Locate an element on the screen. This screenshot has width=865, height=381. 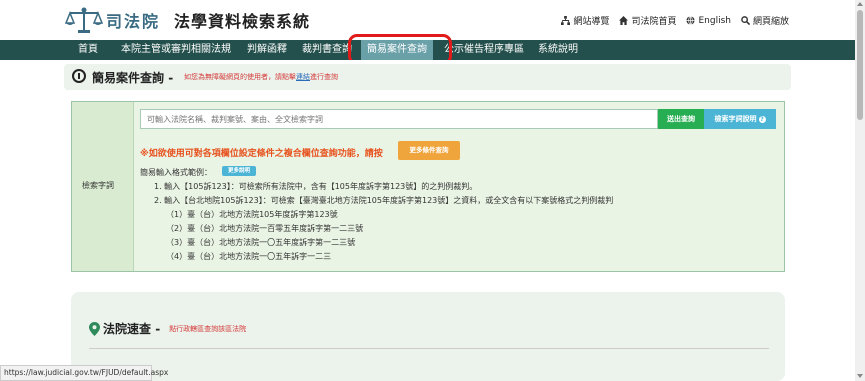
advanced-search-note: ※如欲使用可對各項欄位設定條件之複合欄位查詢功能，請按 is located at coordinates (261, 154).